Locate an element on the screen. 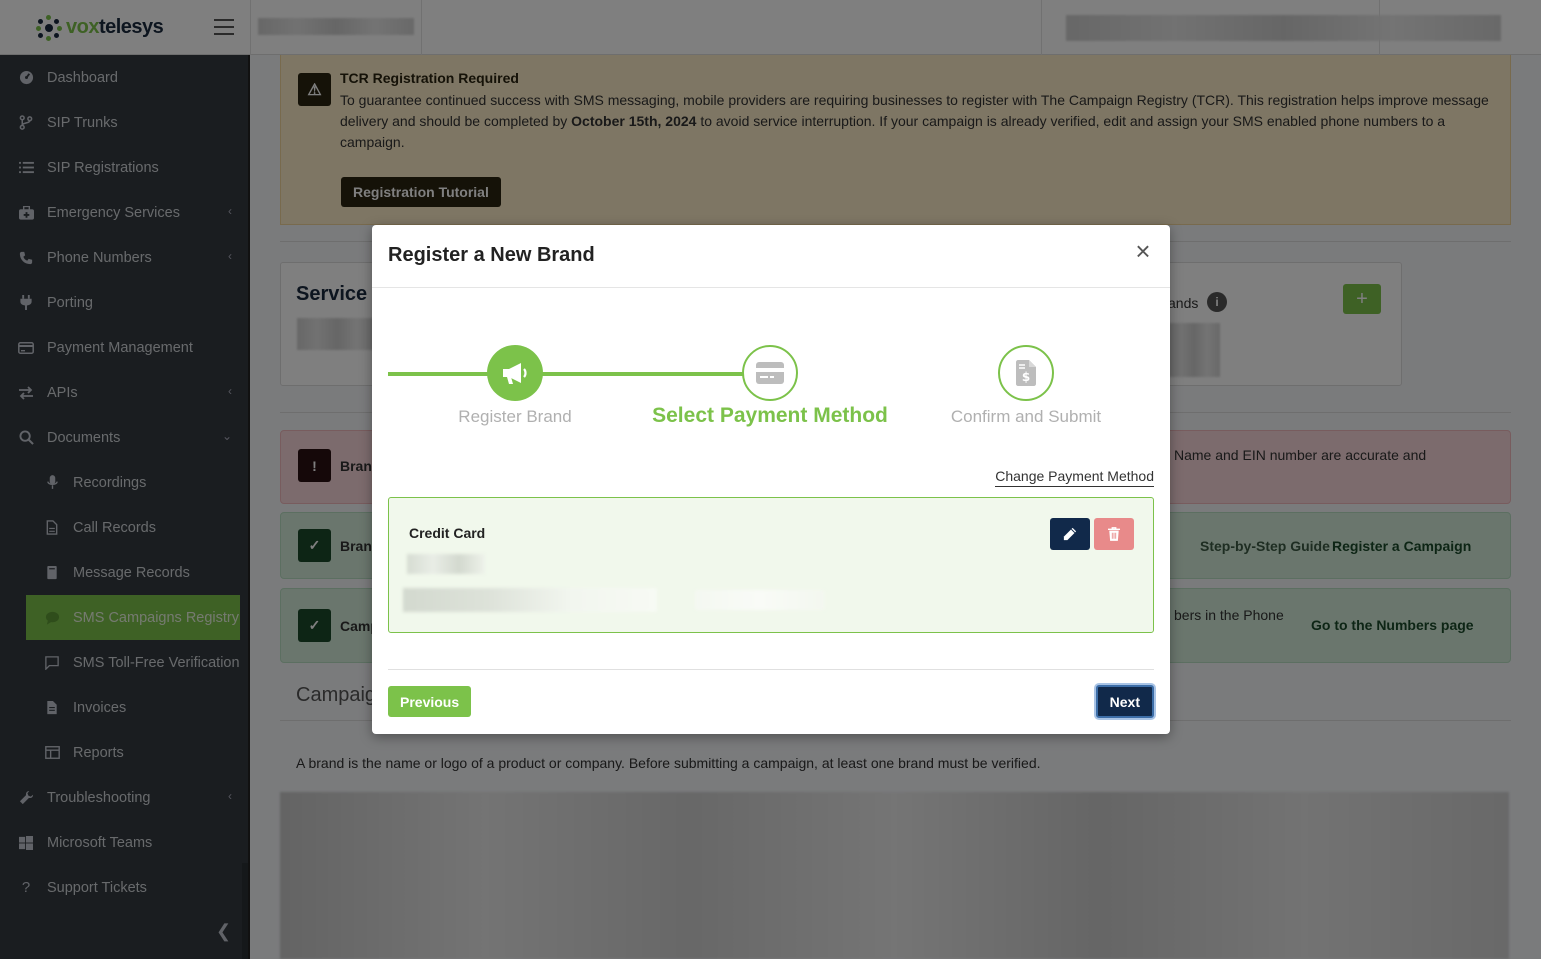  modal-title: Register a New Brand is located at coordinates (491, 255).